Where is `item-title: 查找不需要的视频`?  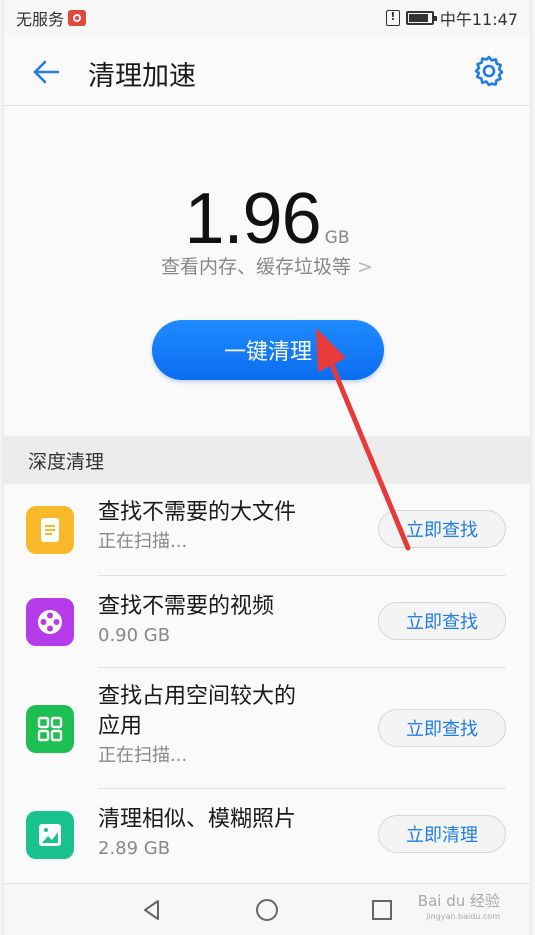
item-title: 查找不需要的视频 is located at coordinates (186, 606).